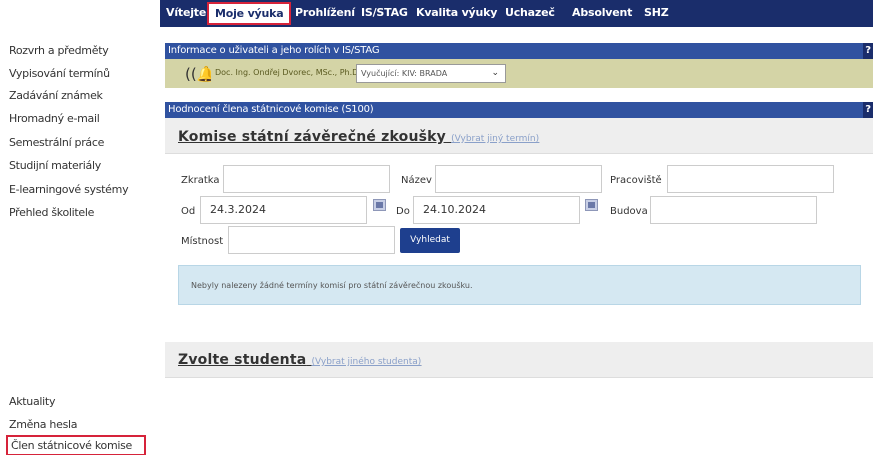 Image resolution: width=873 pixels, height=455 pixels. I want to click on chevron-down-icon: ⌄, so click(495, 73).